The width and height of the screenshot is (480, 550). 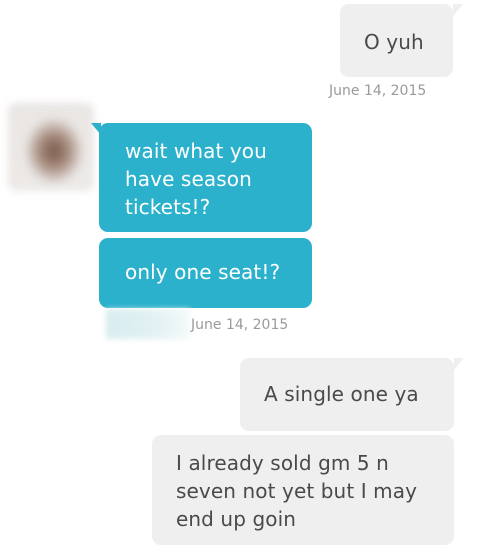 What do you see at coordinates (148, 324) in the screenshot?
I see `sender-name-redacted` at bounding box center [148, 324].